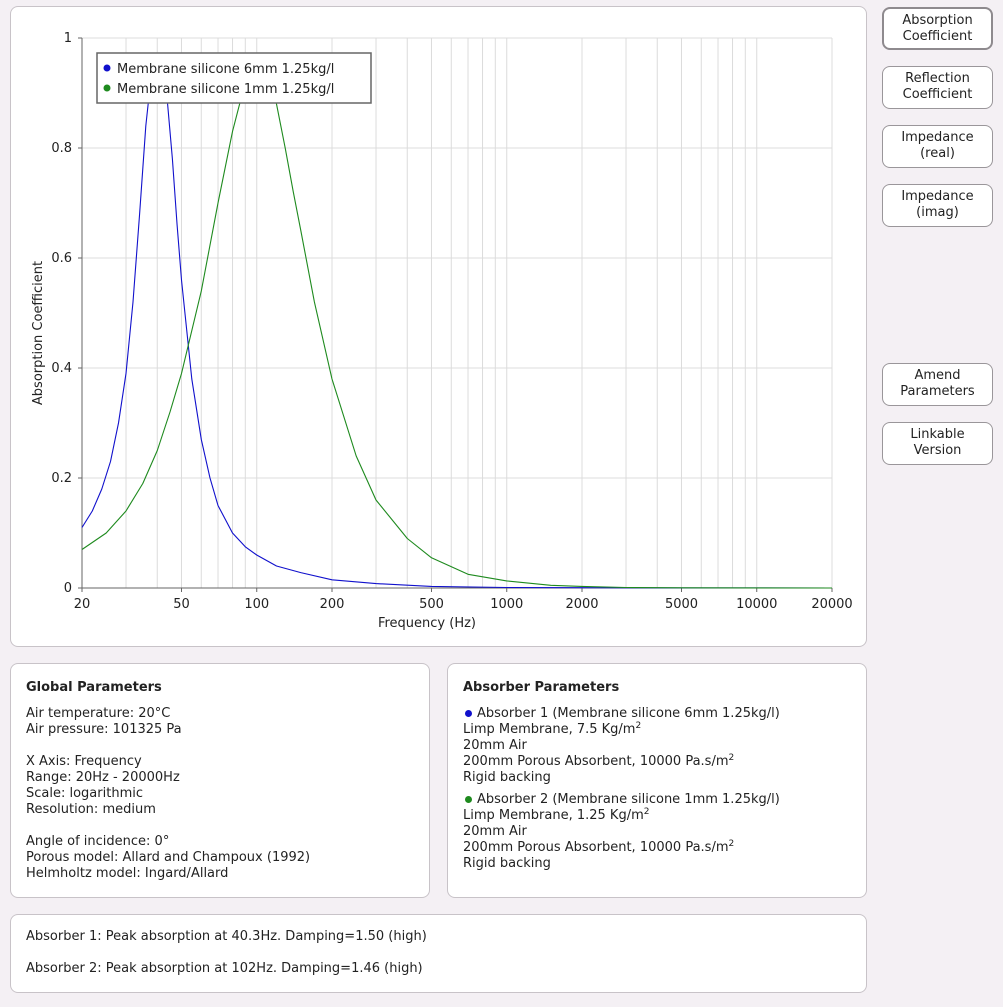  I want to click on y-tick-label: 0.2, so click(61, 478).